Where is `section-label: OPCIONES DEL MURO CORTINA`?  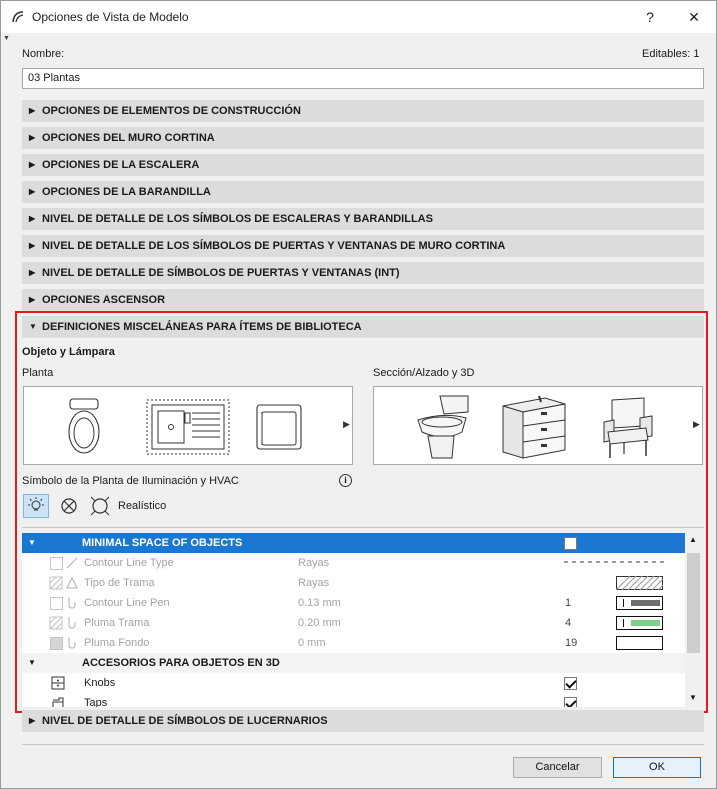 section-label: OPCIONES DEL MURO CORTINA is located at coordinates (128, 138).